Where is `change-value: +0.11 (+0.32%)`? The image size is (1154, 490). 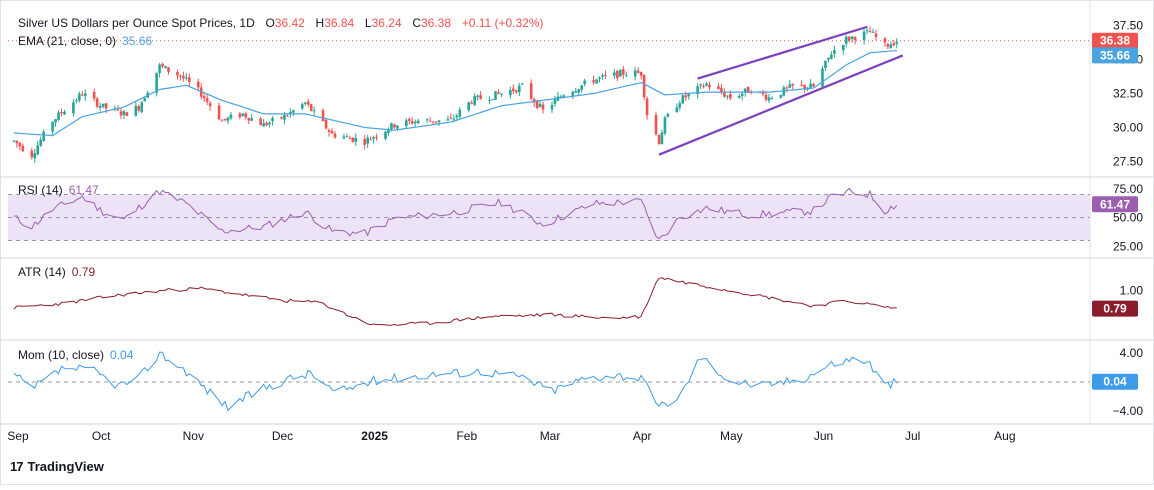
change-value: +0.11 (+0.32%) is located at coordinates (502, 23).